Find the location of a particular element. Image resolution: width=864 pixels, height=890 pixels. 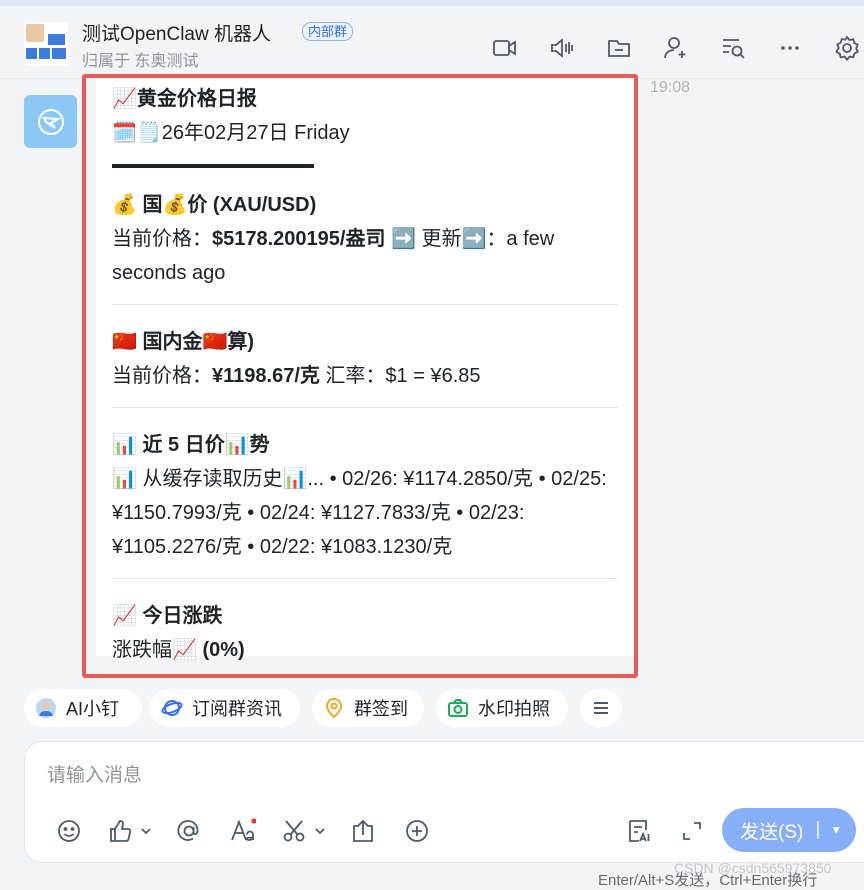

report-date: 🗓️🗒️26年02月27日 Friday is located at coordinates (231, 133).